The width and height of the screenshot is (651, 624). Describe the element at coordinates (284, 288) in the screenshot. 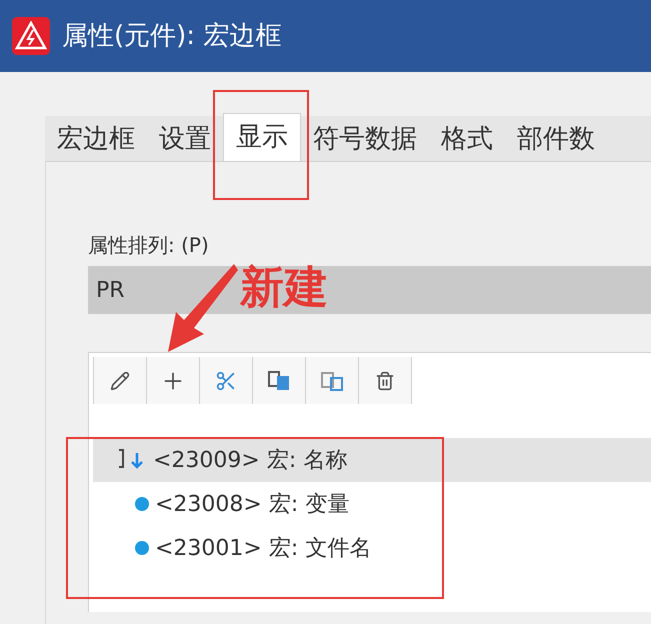

I see `callout-label: 新建` at that location.